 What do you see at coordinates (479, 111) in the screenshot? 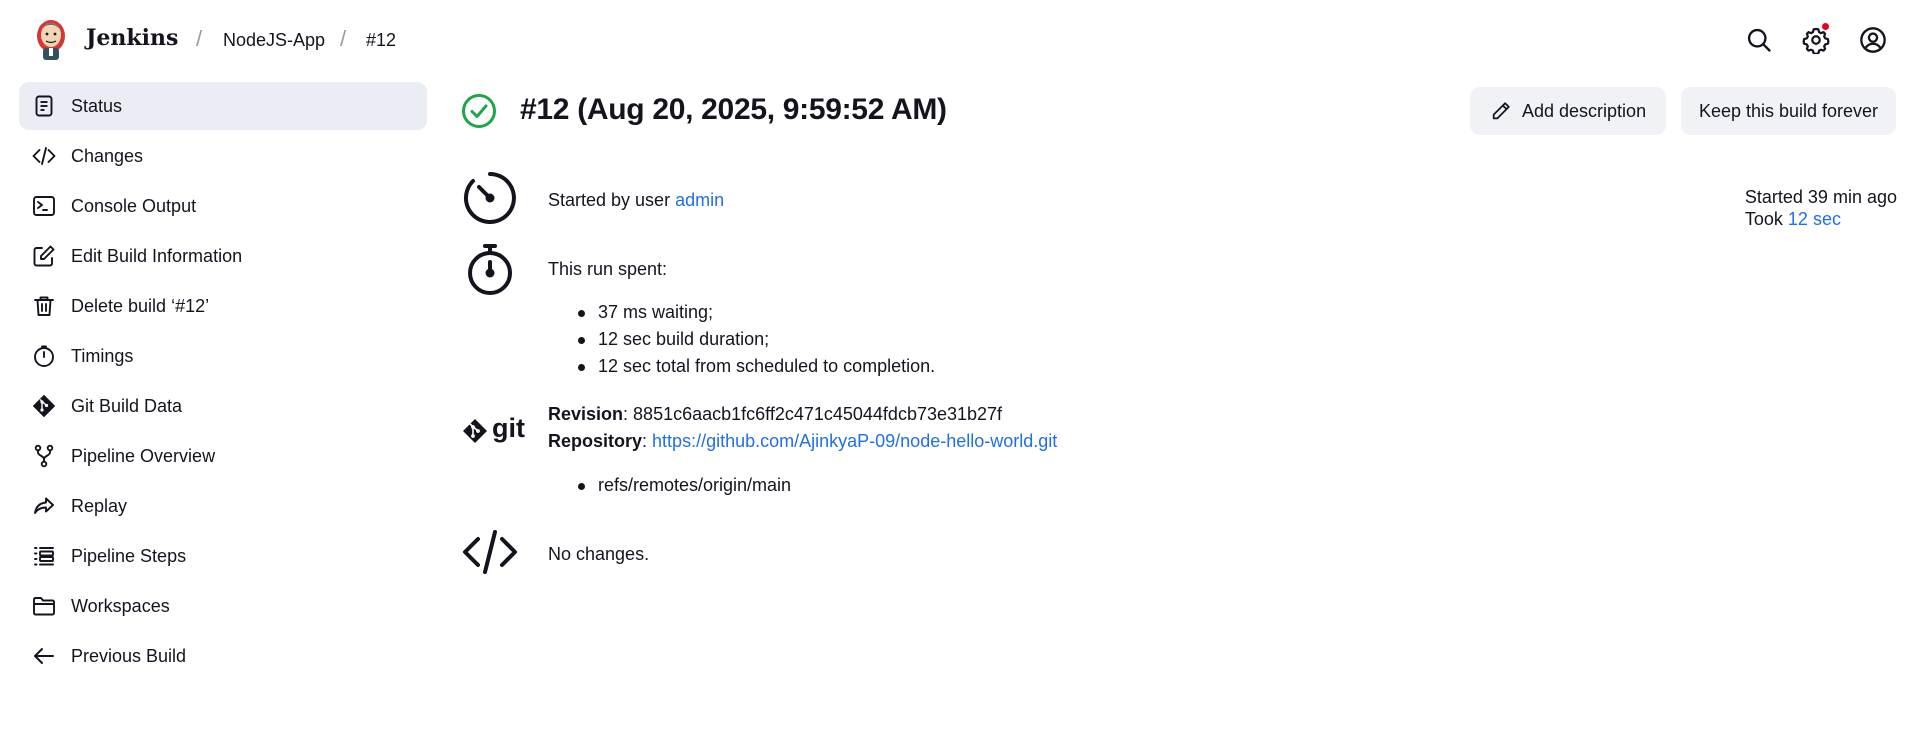
I see `success-check-icon` at bounding box center [479, 111].